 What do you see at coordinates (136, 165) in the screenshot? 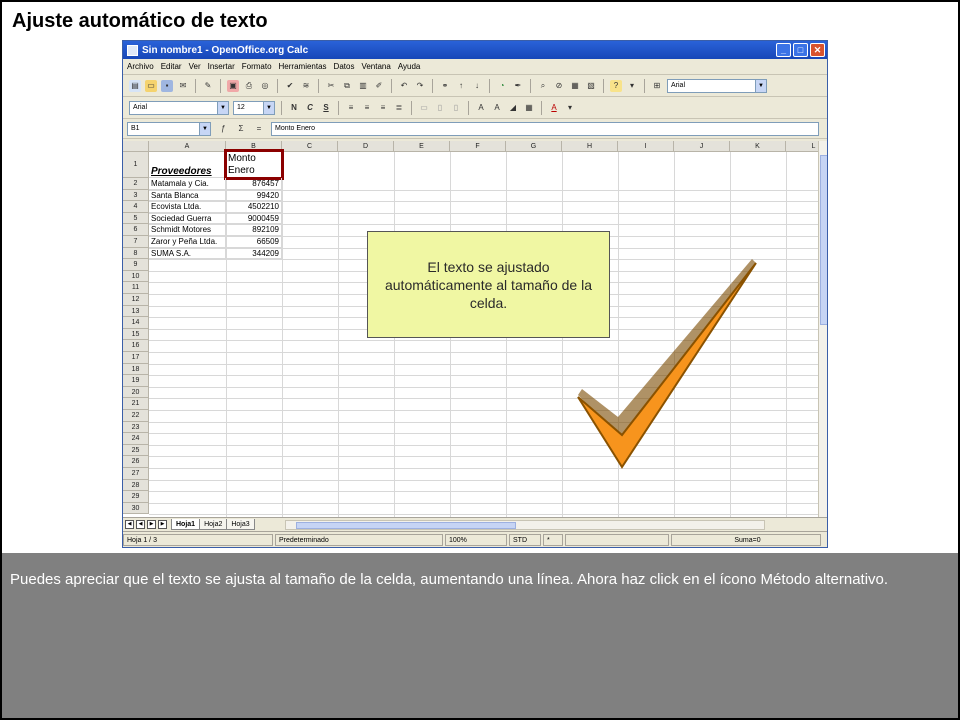
I see `row-header: 1` at bounding box center [136, 165].